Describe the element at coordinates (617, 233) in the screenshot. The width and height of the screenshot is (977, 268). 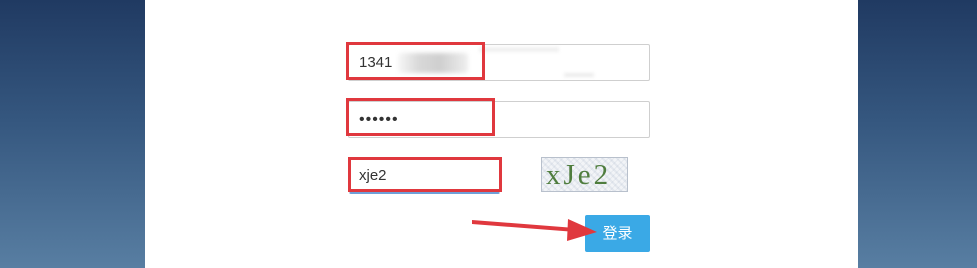
I see `login-button: 登录` at that location.